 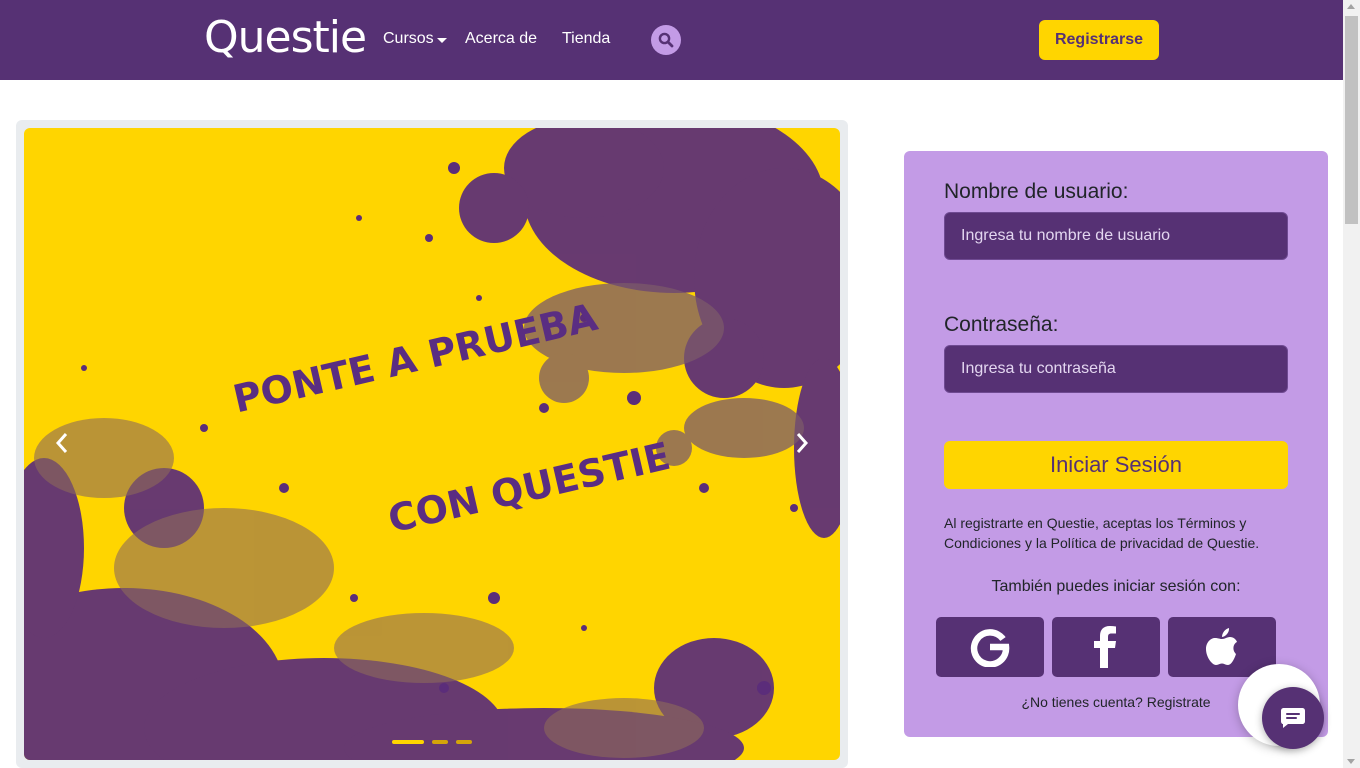 What do you see at coordinates (1351, 6) in the screenshot?
I see `scroll-up-arrow-icon` at bounding box center [1351, 6].